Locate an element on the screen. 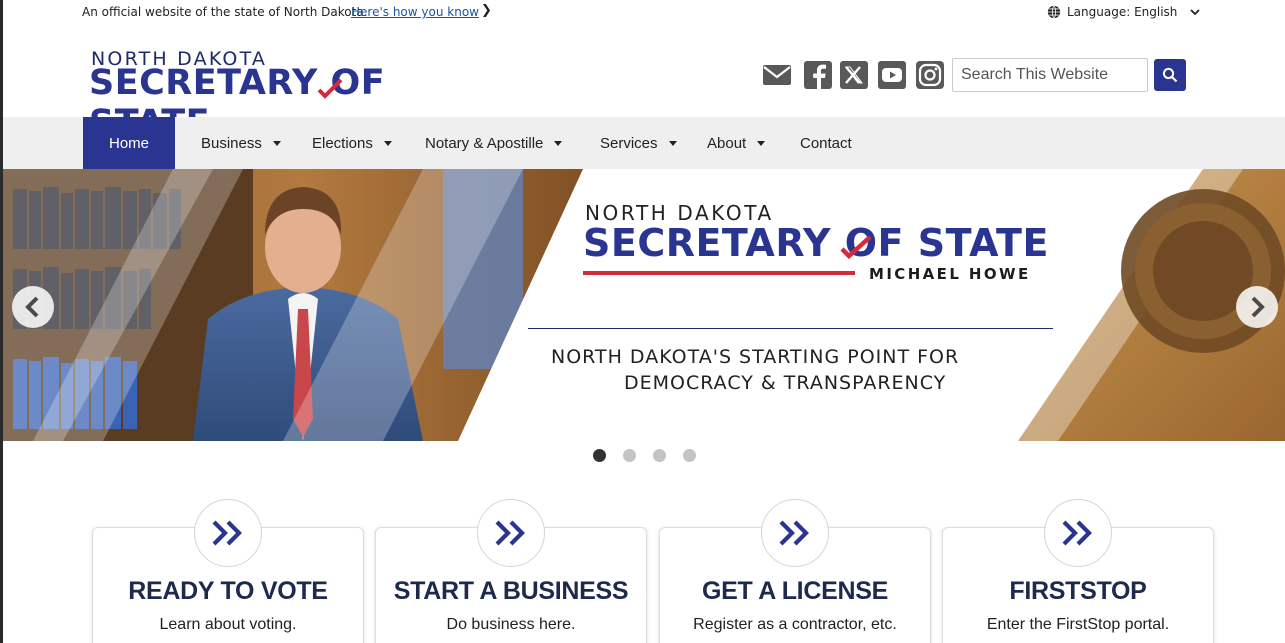 This screenshot has width=1285, height=643. search-icon is located at coordinates (1170, 75).